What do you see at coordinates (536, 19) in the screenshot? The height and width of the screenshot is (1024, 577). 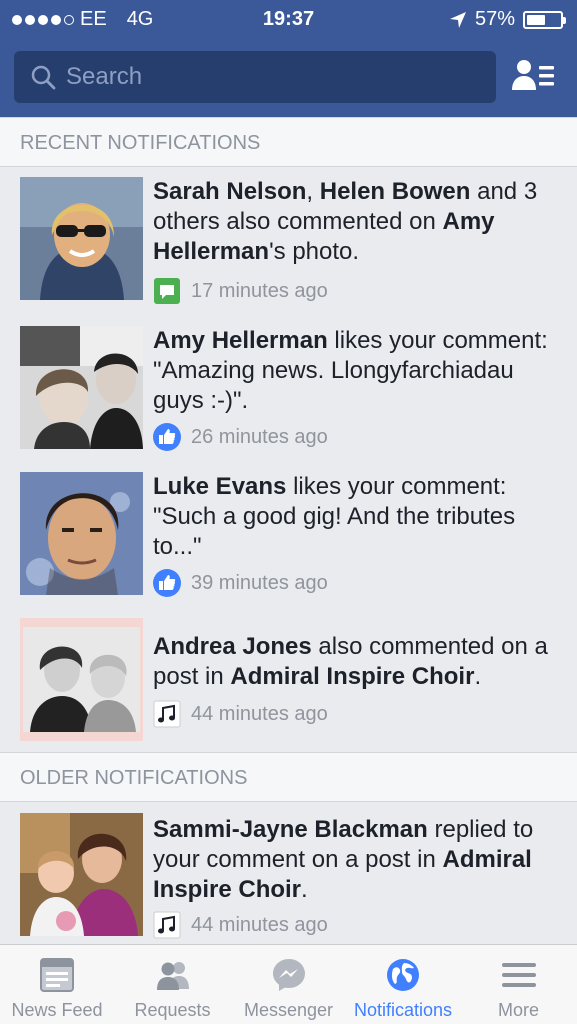 I see `battery-level` at bounding box center [536, 19].